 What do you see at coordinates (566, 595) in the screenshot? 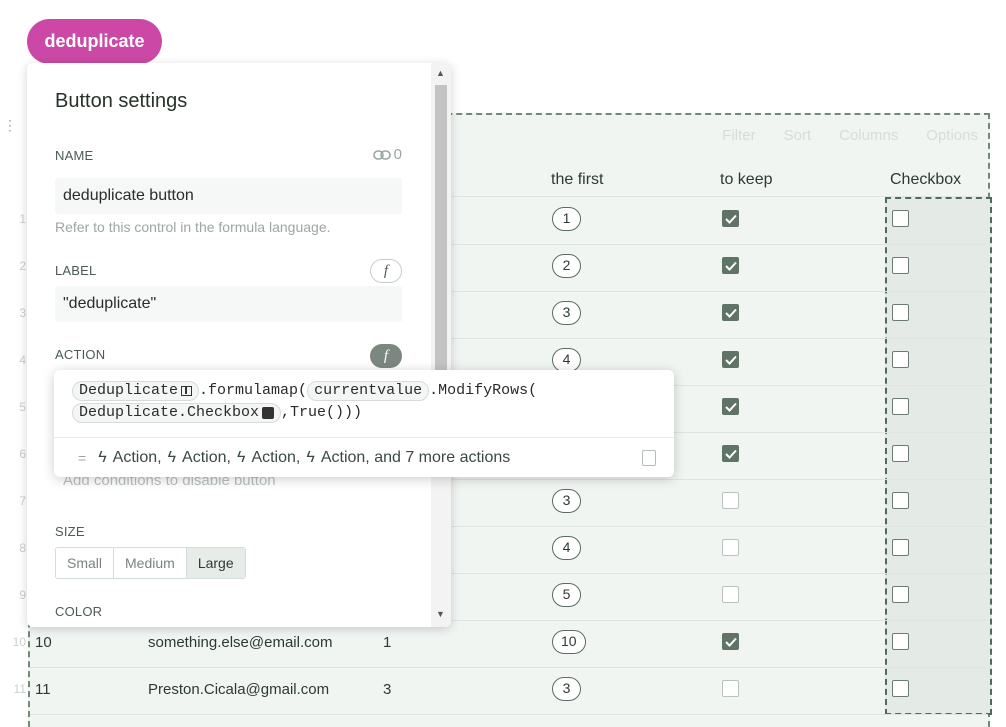
I see `first-pill: 5` at bounding box center [566, 595].